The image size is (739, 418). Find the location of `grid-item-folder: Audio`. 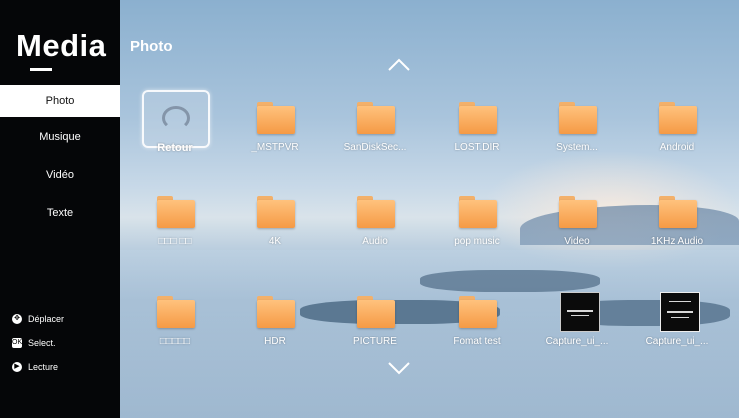

grid-item-folder: Audio is located at coordinates (375, 218).